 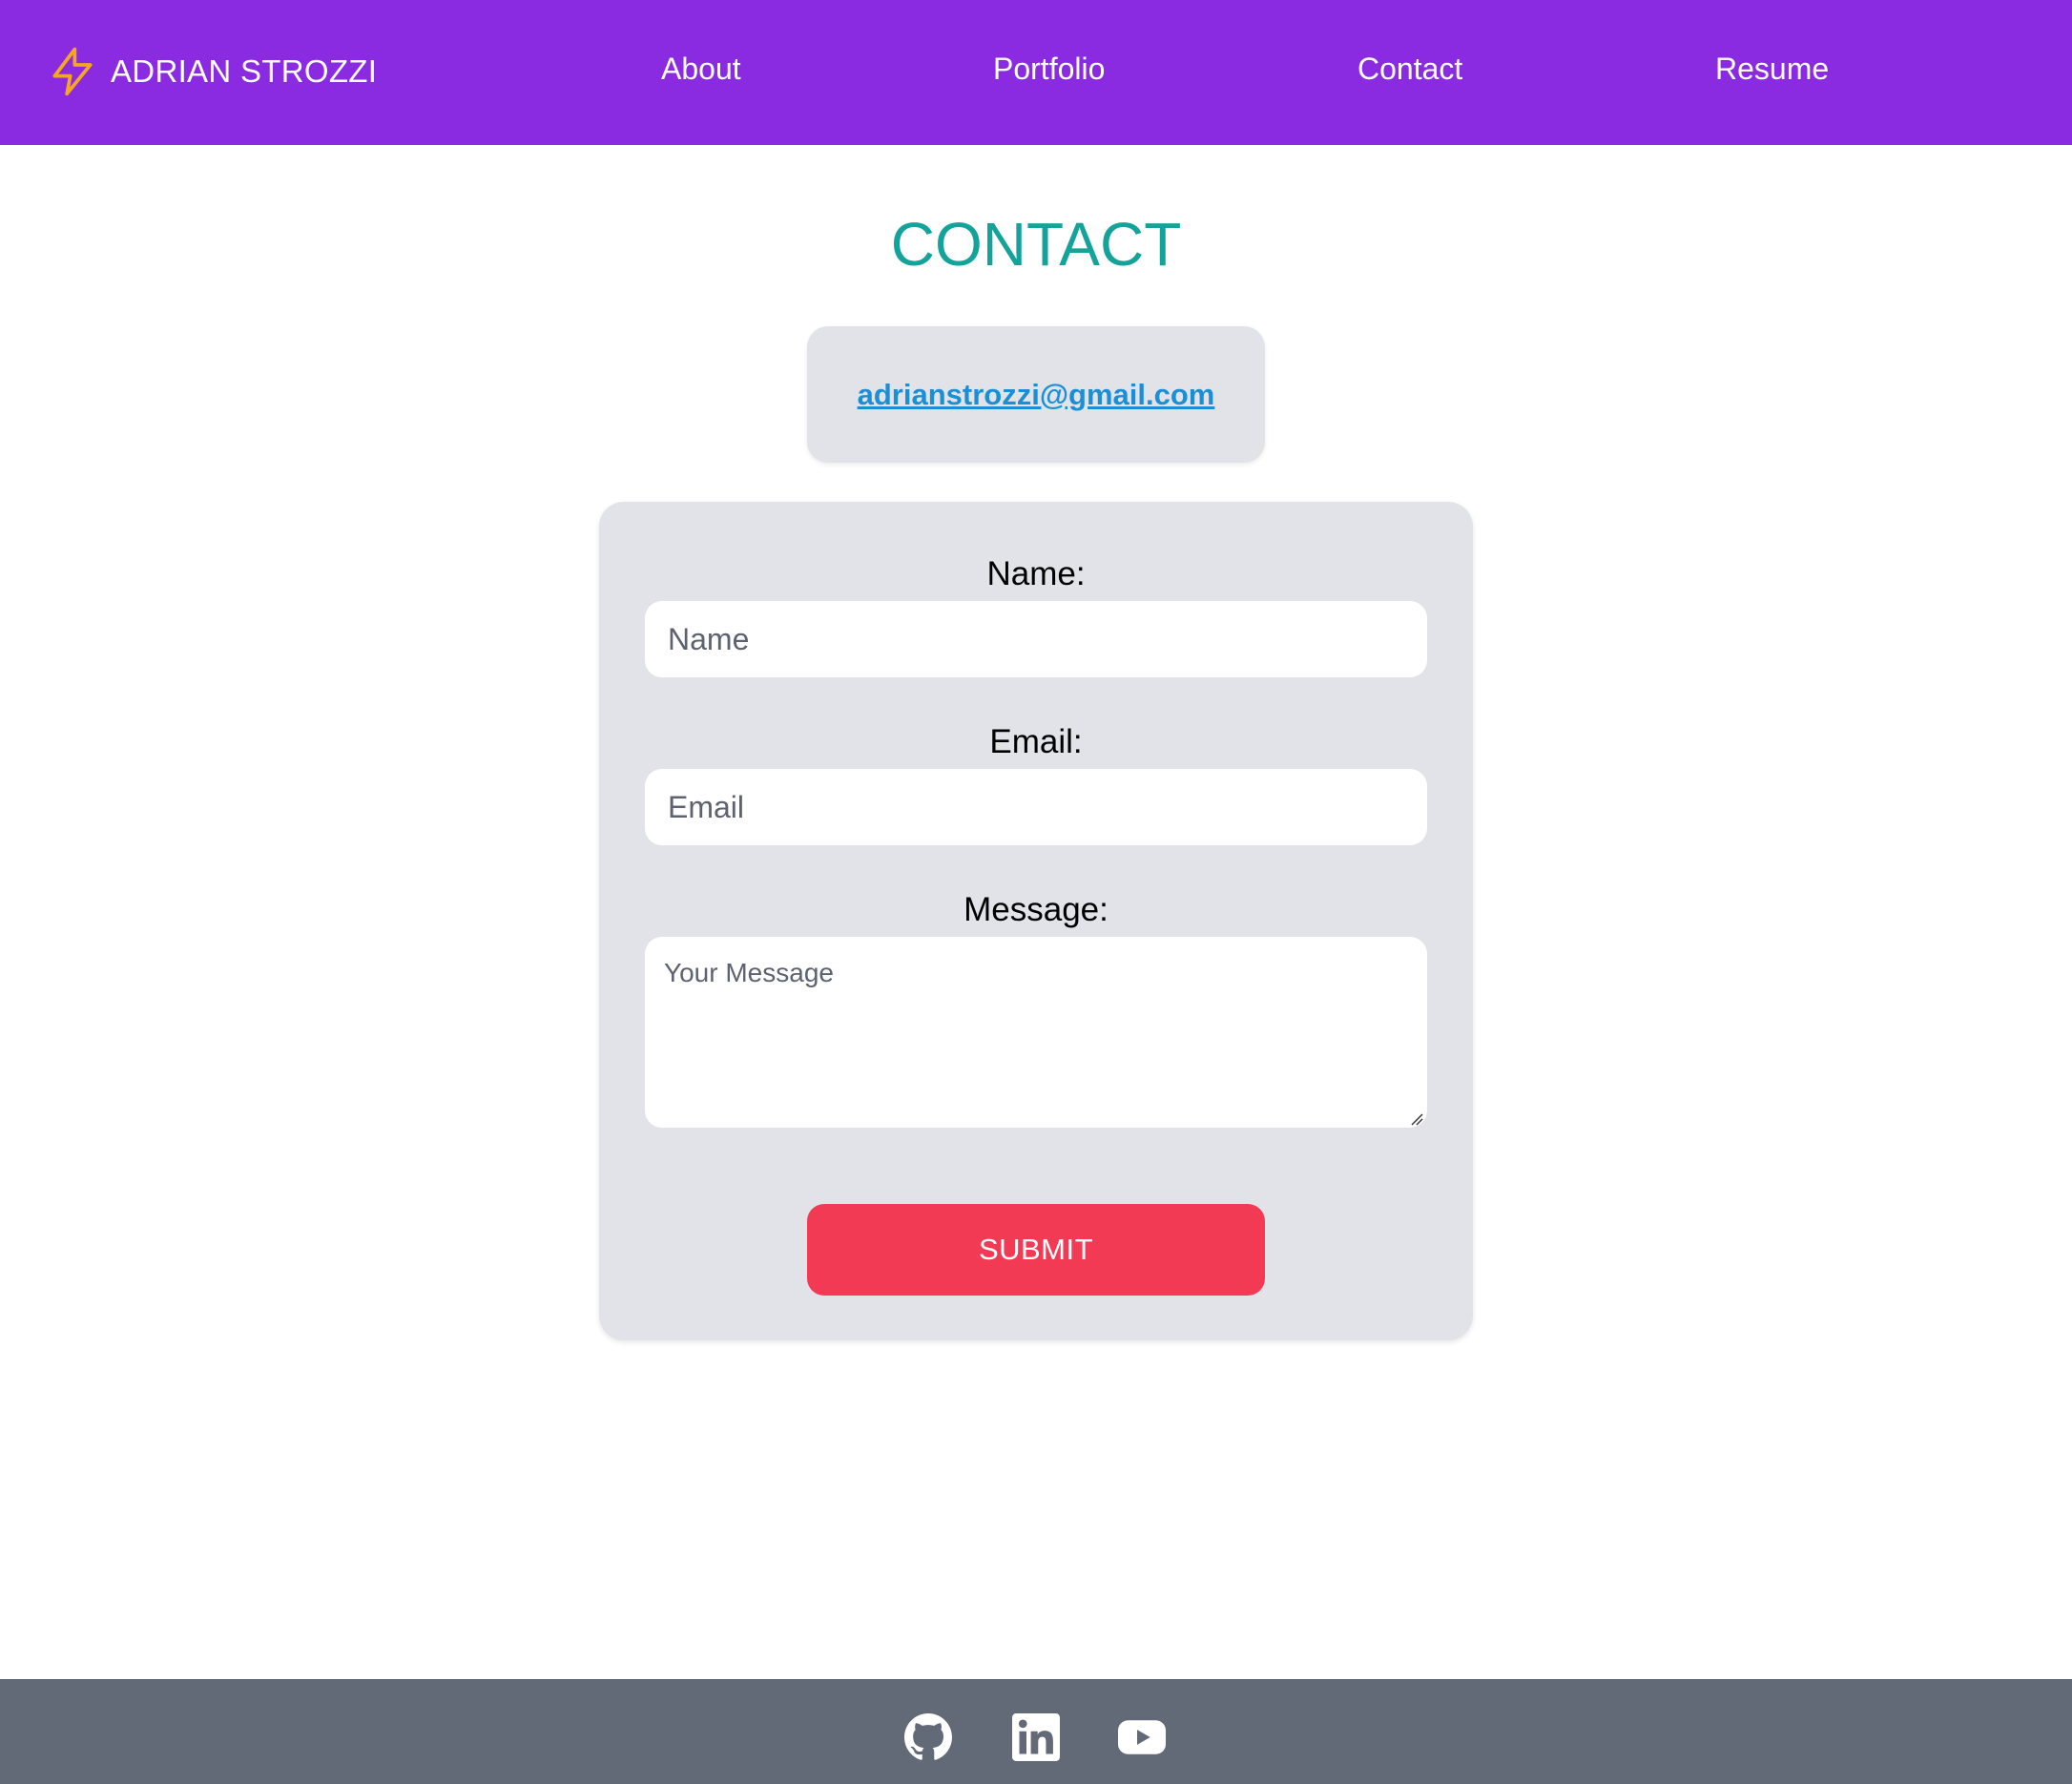 I want to click on email-link: adrianstrozzi@gmail.com, so click(x=1036, y=395).